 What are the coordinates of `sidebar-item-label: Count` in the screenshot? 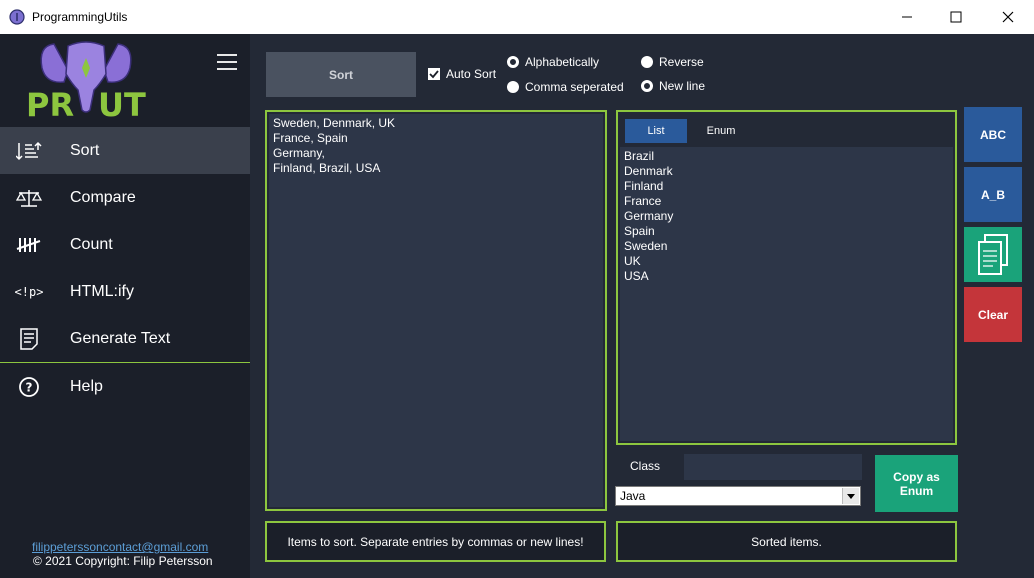 It's located at (91, 244).